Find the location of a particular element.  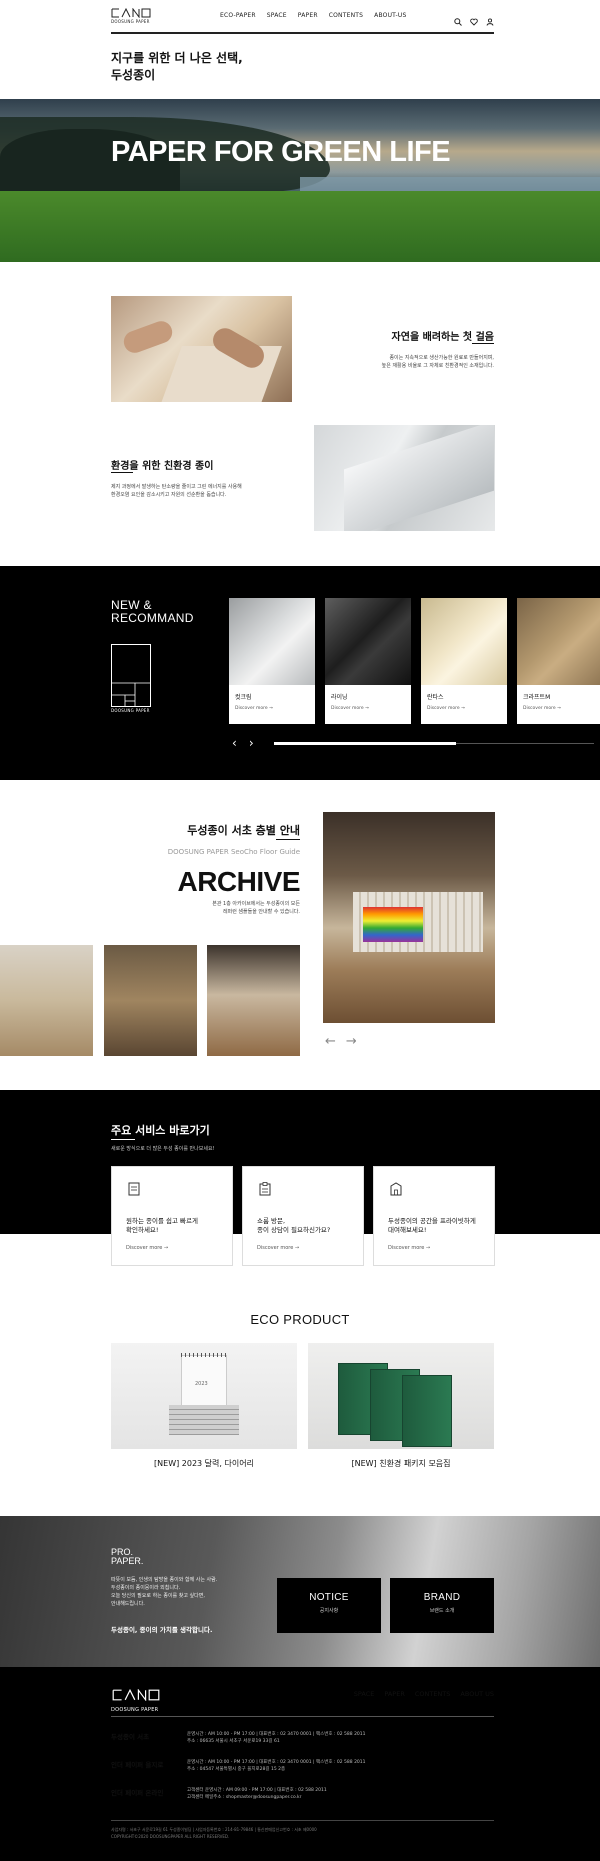

brand-button-title: BRAND is located at coordinates (442, 1597).